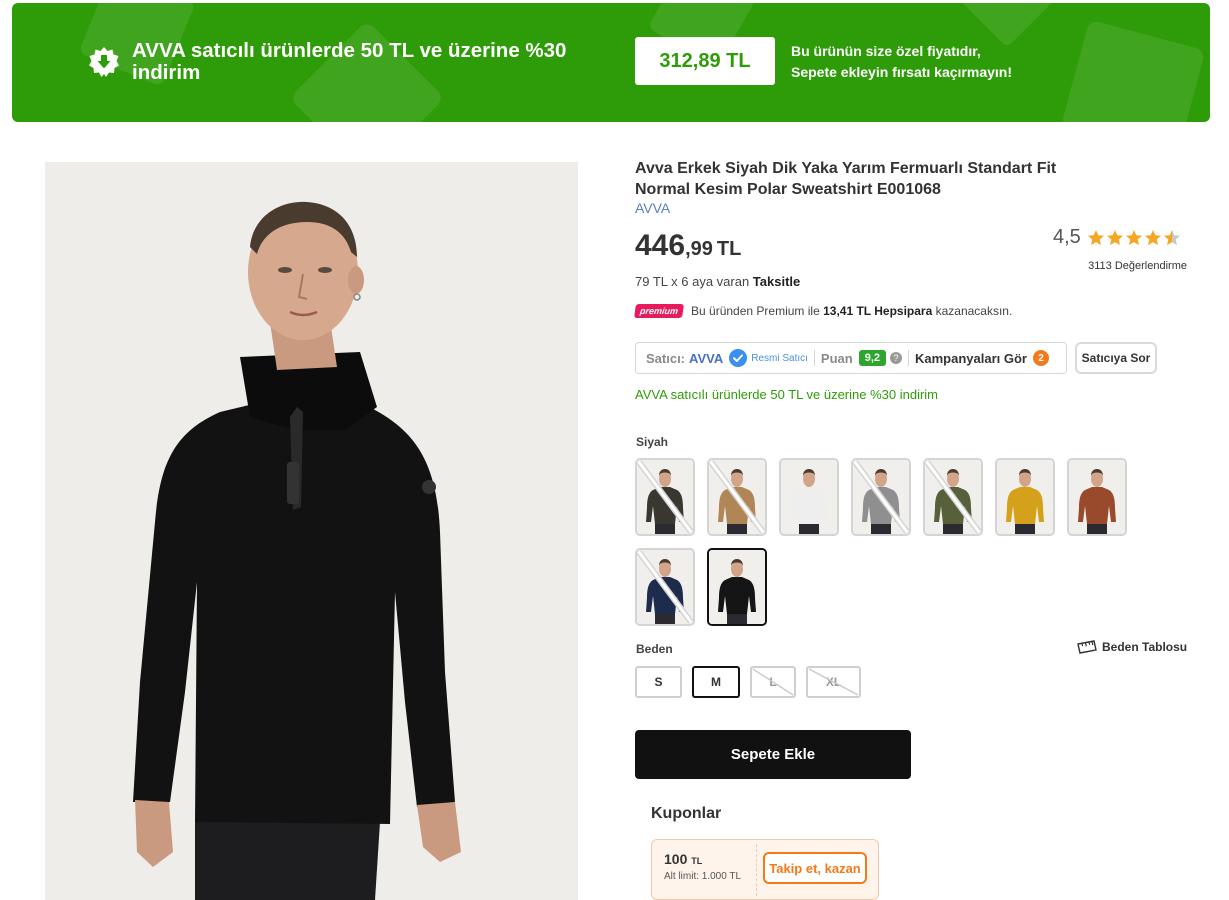  What do you see at coordinates (1145, 647) in the screenshot?
I see `size-chart-label: Beden Tablosu` at bounding box center [1145, 647].